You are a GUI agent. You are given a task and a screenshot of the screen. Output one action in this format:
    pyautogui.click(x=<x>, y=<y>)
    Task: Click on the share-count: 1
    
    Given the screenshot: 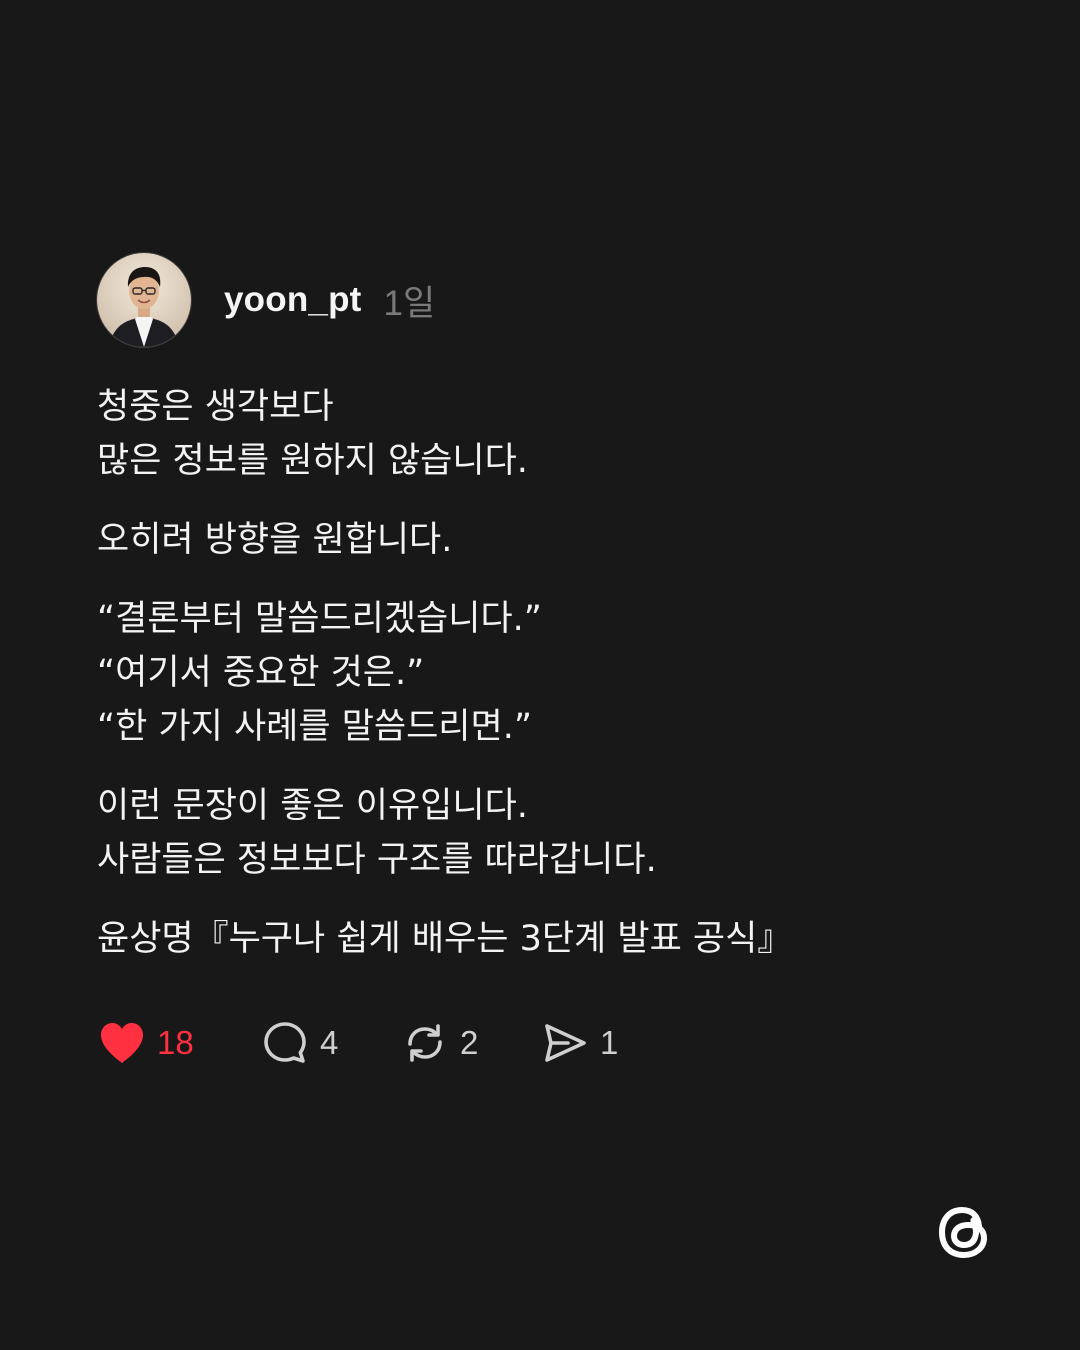 What is the action you would take?
    pyautogui.click(x=609, y=1042)
    